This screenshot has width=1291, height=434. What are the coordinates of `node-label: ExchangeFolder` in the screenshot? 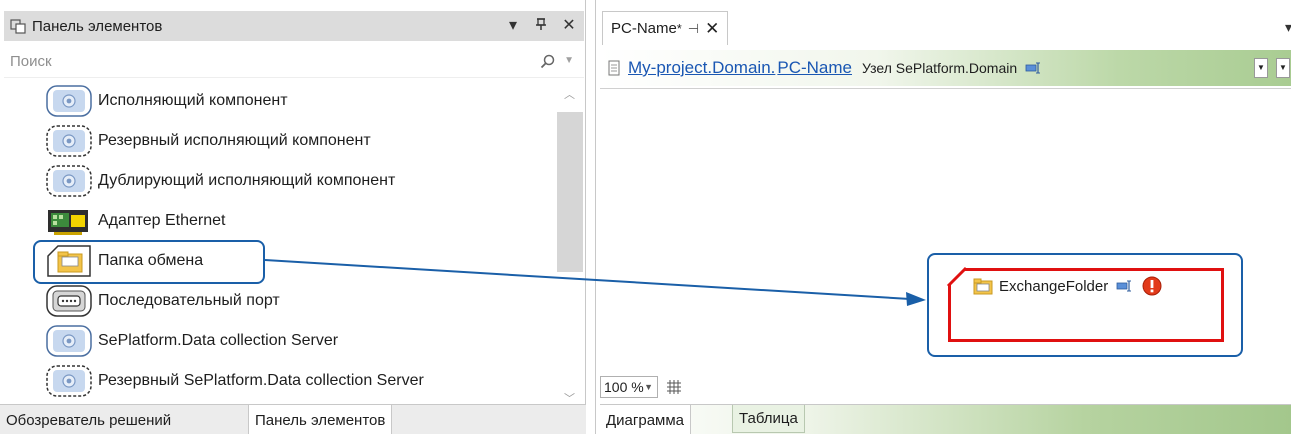 It's located at (1054, 286).